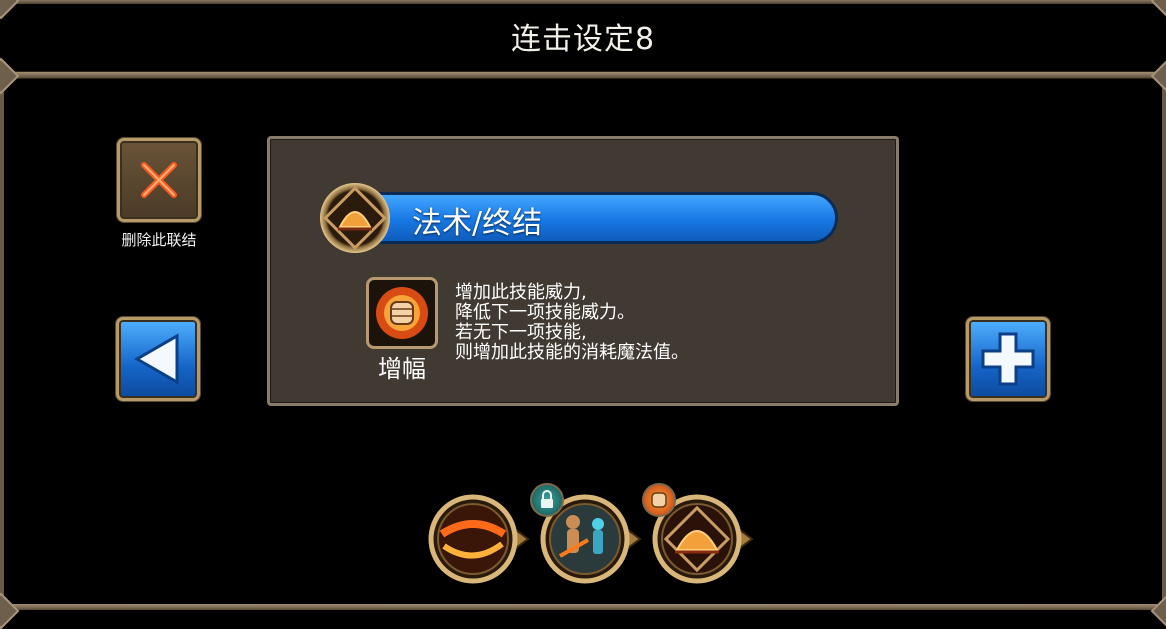  Describe the element at coordinates (547, 500) in the screenshot. I see `lock-icon` at that location.